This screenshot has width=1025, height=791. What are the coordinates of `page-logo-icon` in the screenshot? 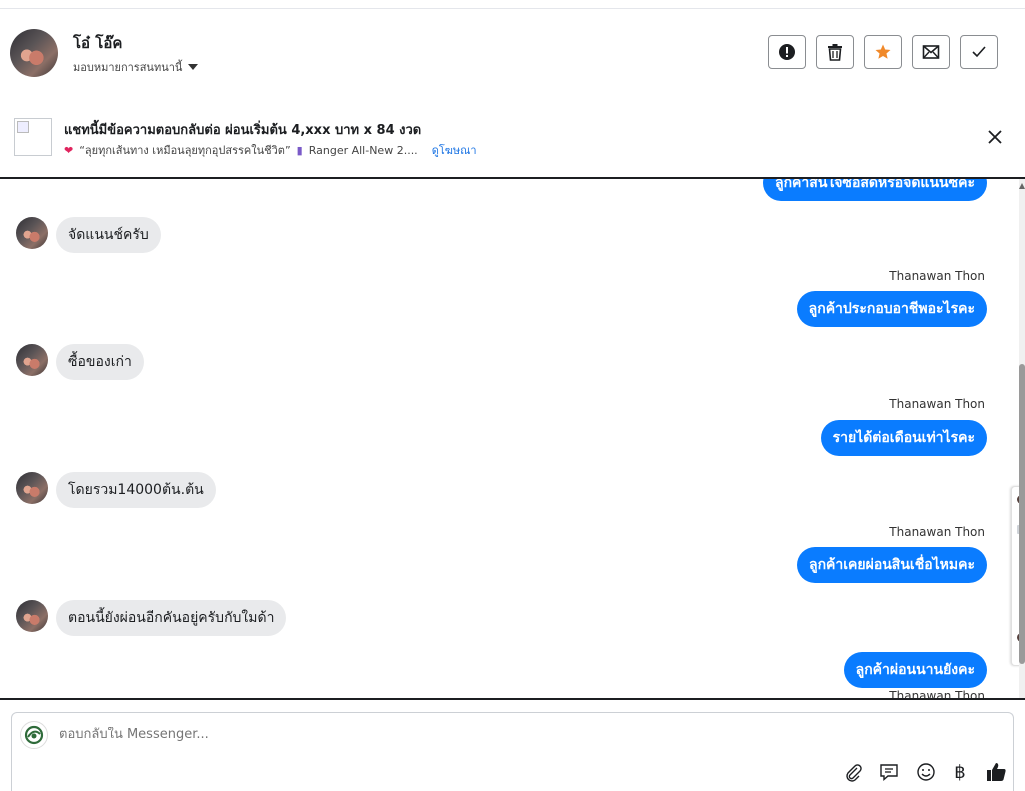 It's located at (34, 735).